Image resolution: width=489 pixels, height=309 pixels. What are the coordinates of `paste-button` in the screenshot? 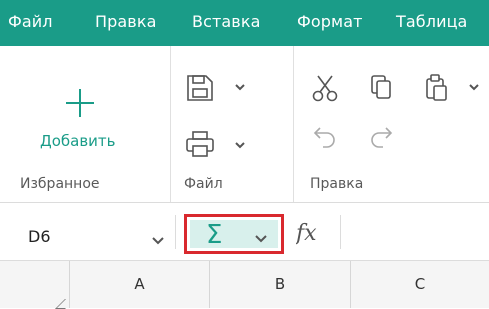 It's located at (455, 88).